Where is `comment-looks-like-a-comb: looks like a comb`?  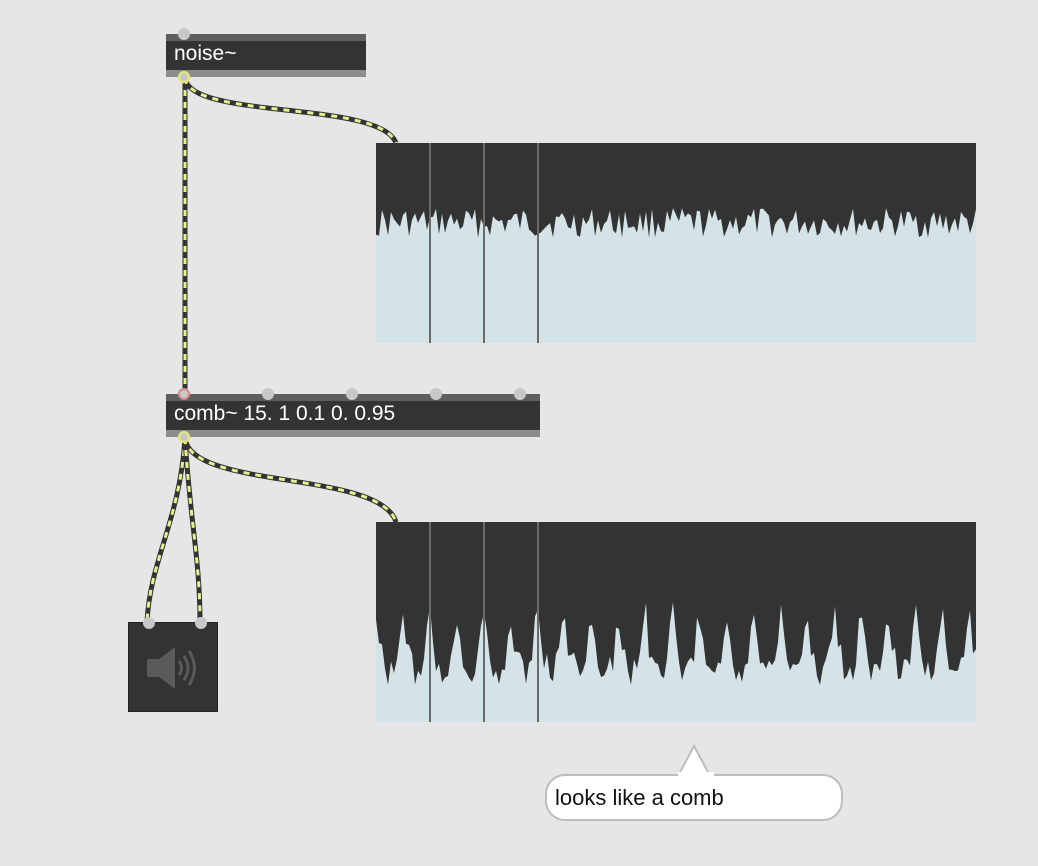 comment-looks-like-a-comb: looks like a comb is located at coordinates (694, 797).